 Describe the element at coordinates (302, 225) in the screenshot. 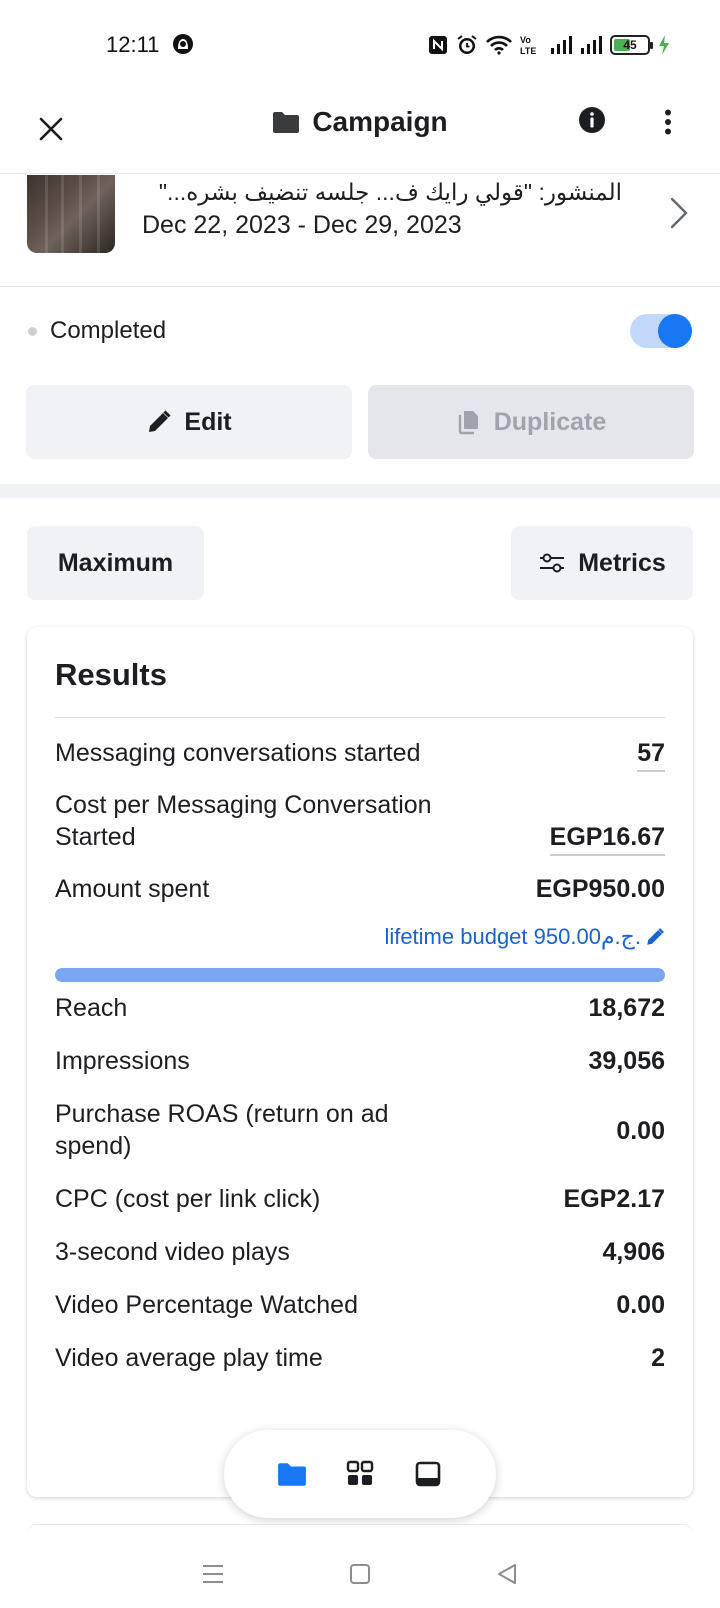

I see `post-date-range: Dec 22, 2023 - Dec 29, 2023` at that location.